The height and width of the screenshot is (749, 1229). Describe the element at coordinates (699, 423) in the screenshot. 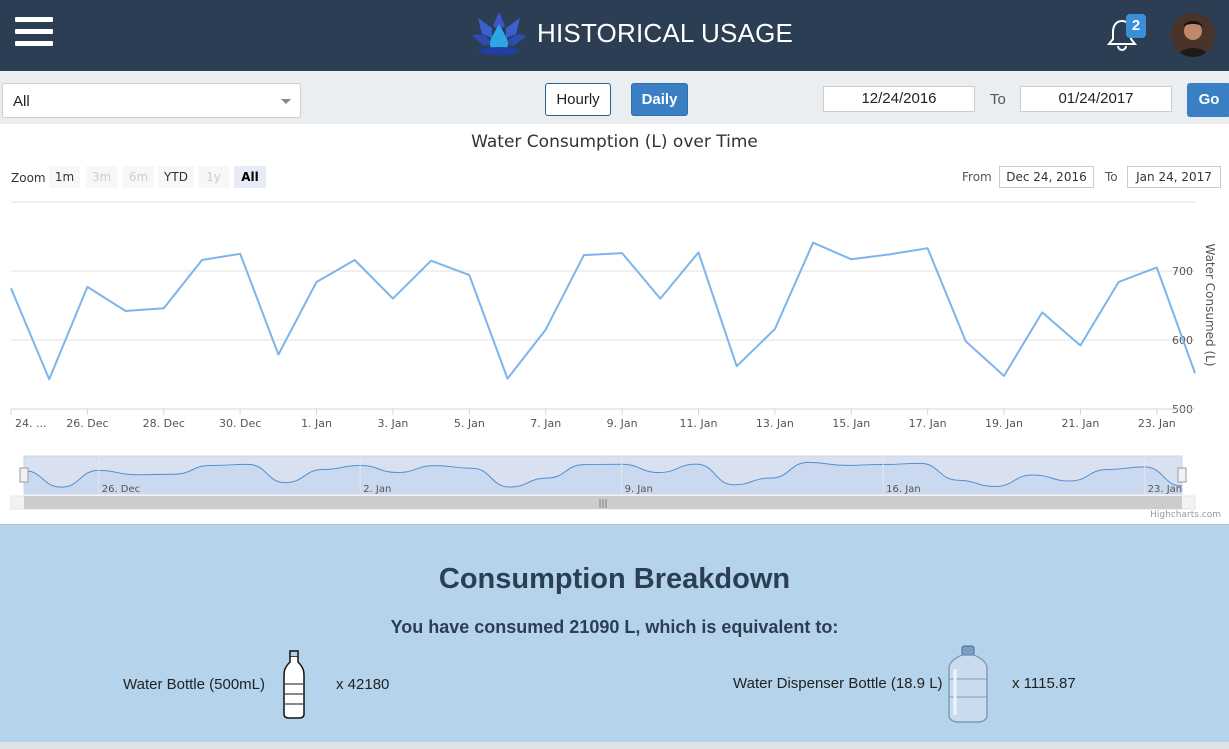

I see `x-tick-label: 11. Jan` at that location.